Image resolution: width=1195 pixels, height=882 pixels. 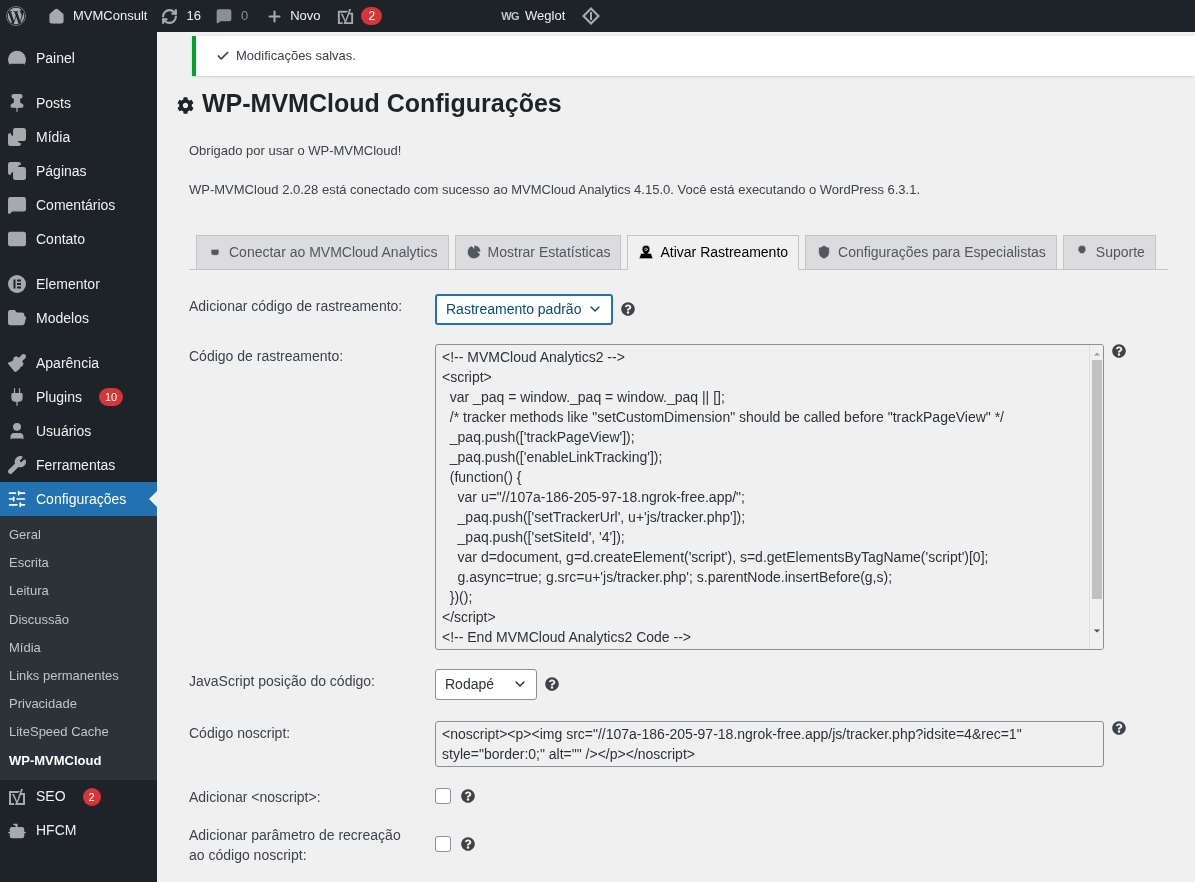 I want to click on page-title: WP-MVMCloud Configurações, so click(x=382, y=103).